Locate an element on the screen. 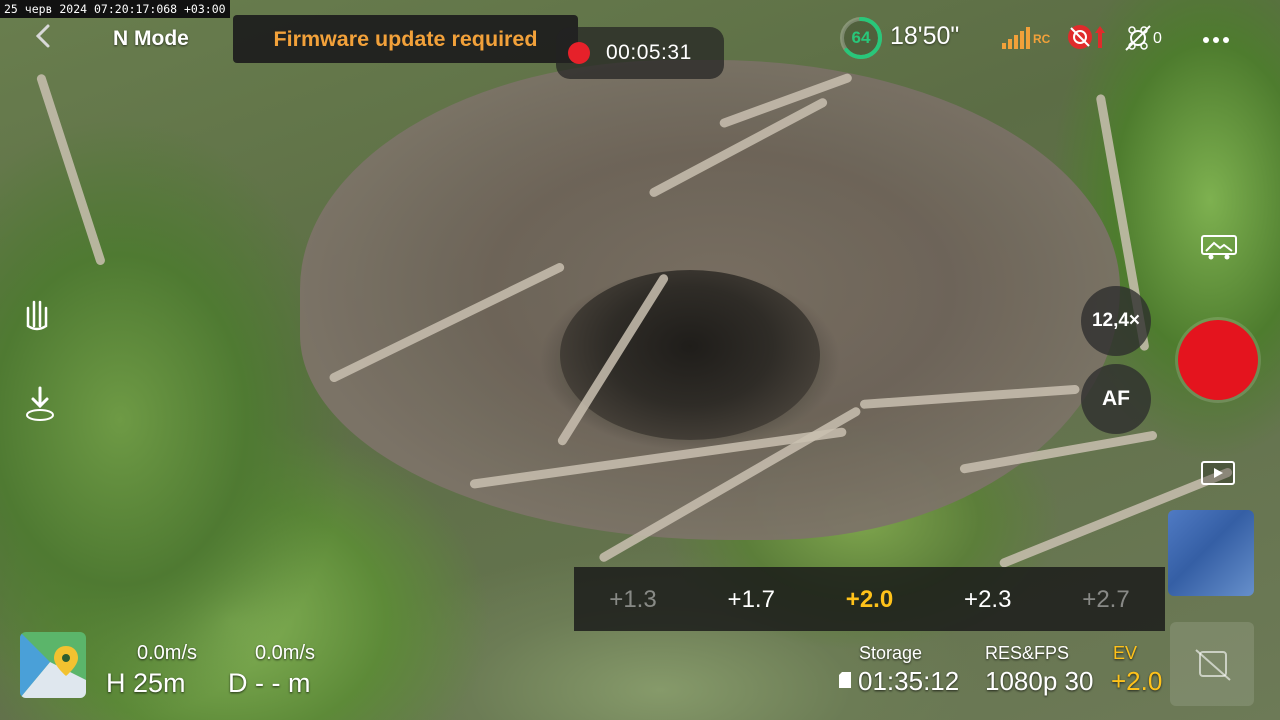  ev-option: +2.0 is located at coordinates (870, 600).